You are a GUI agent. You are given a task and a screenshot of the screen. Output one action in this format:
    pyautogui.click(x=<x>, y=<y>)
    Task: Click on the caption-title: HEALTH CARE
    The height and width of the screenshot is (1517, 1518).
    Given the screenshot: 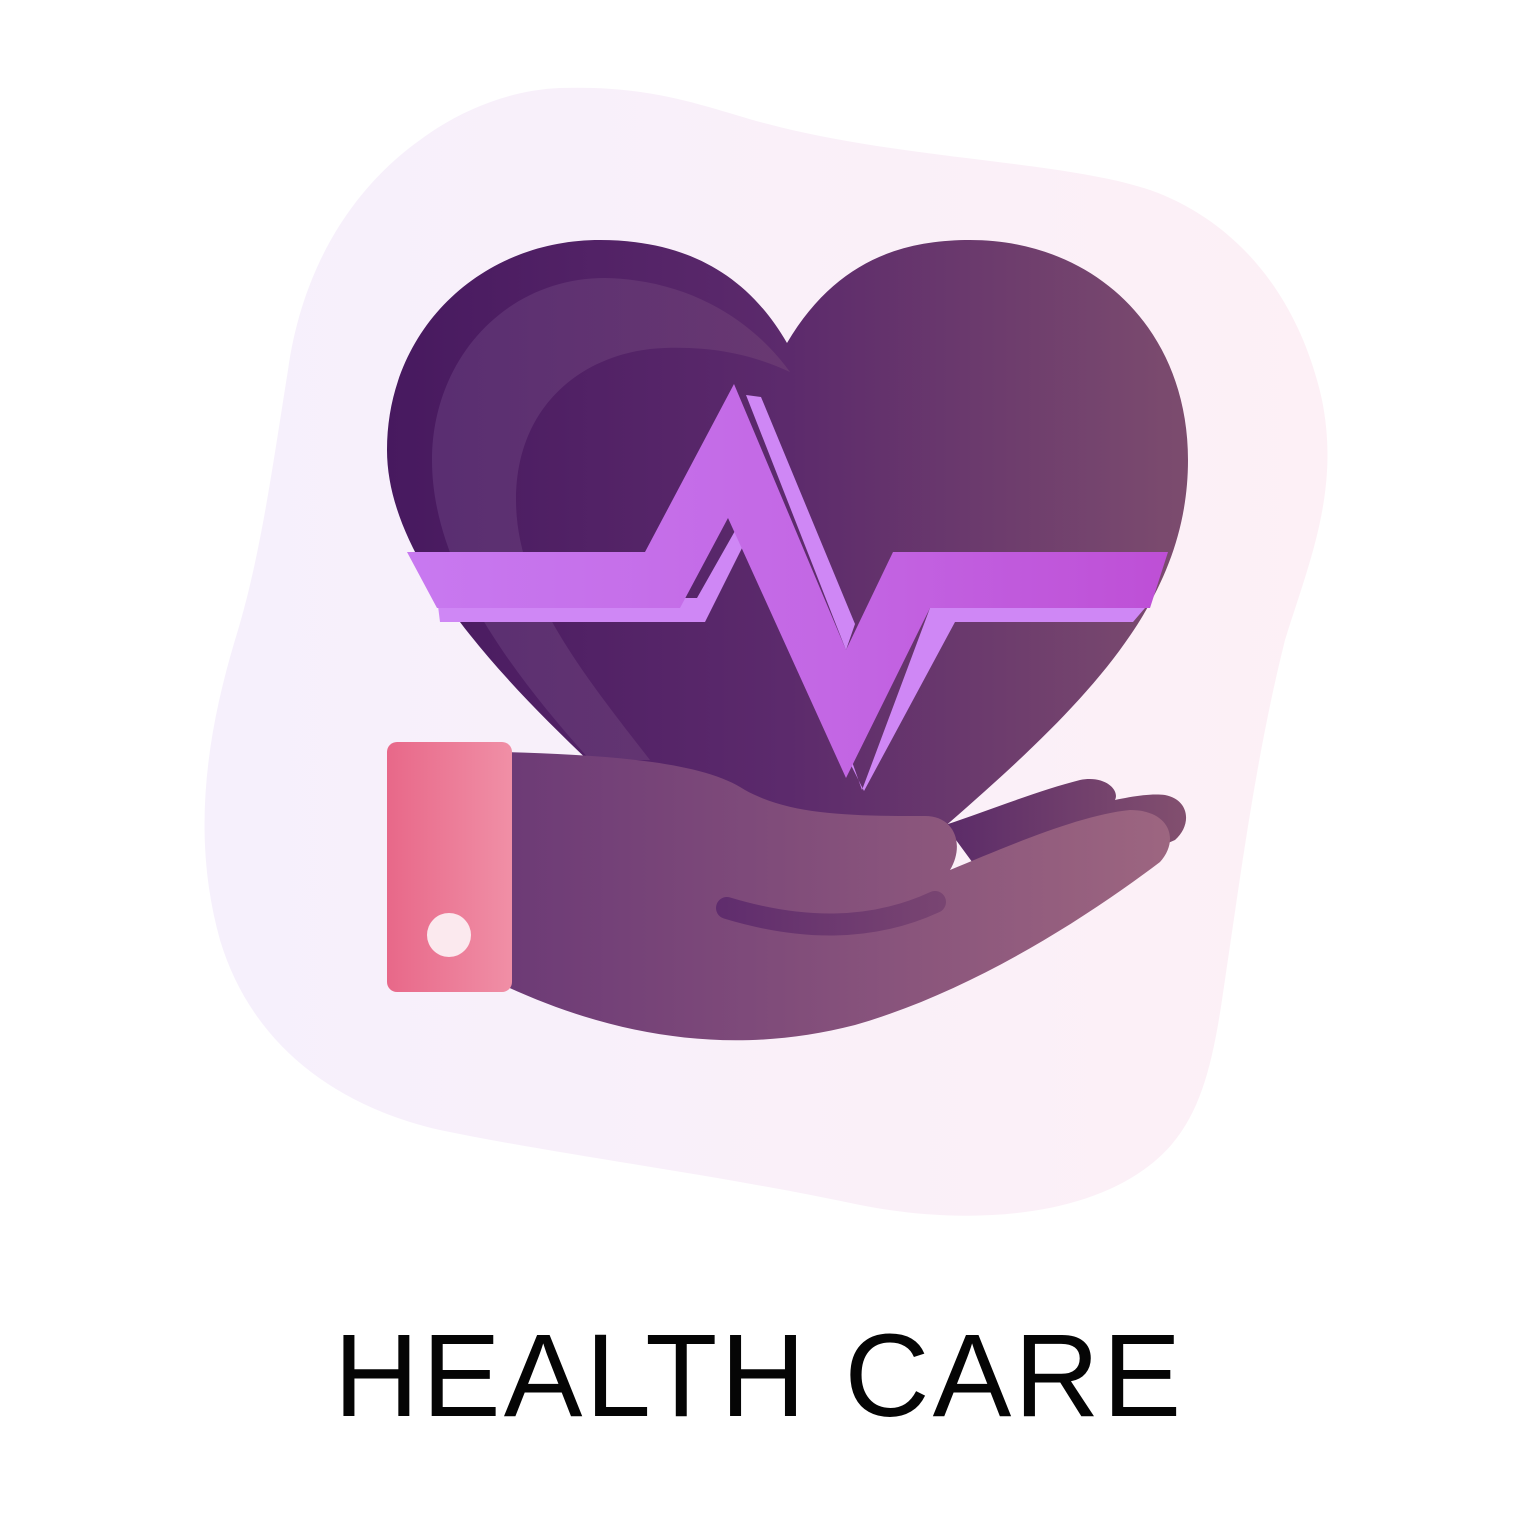 What is the action you would take?
    pyautogui.click(x=759, y=1376)
    